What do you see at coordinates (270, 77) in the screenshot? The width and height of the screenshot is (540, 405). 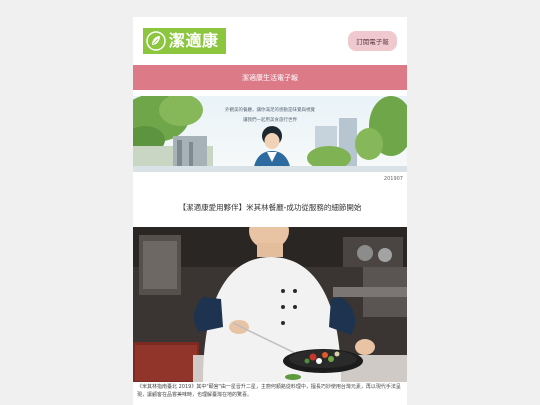 I see `newsletter-banner: 潔適康生活電子報` at bounding box center [270, 77].